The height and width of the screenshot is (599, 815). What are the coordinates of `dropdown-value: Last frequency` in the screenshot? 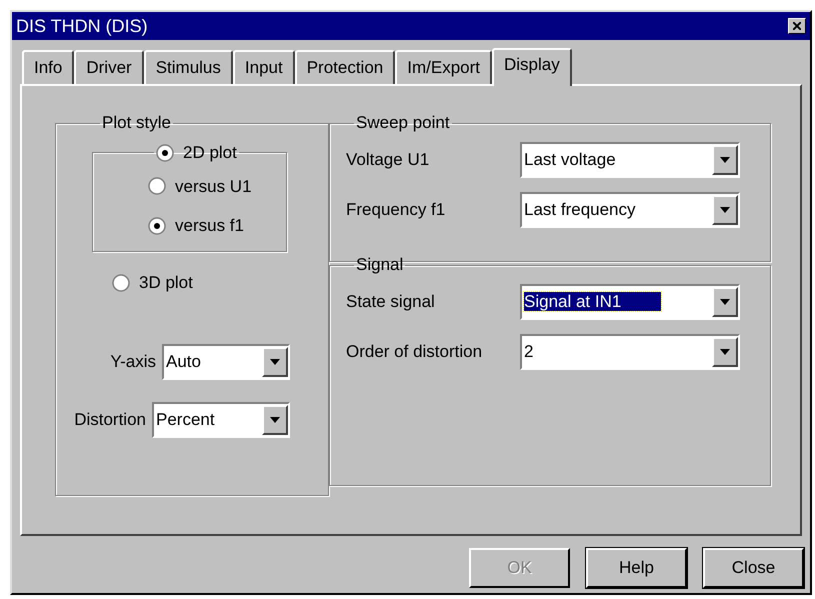 It's located at (580, 209).